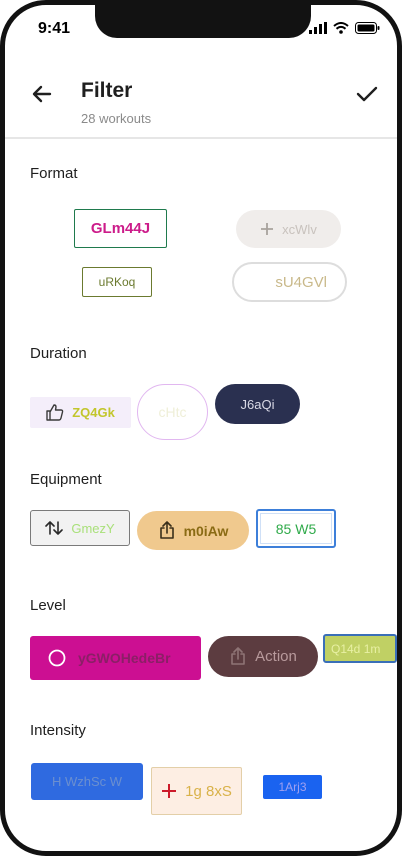 This screenshot has width=402, height=856. I want to click on chip-duration-2: cHtc, so click(172, 412).